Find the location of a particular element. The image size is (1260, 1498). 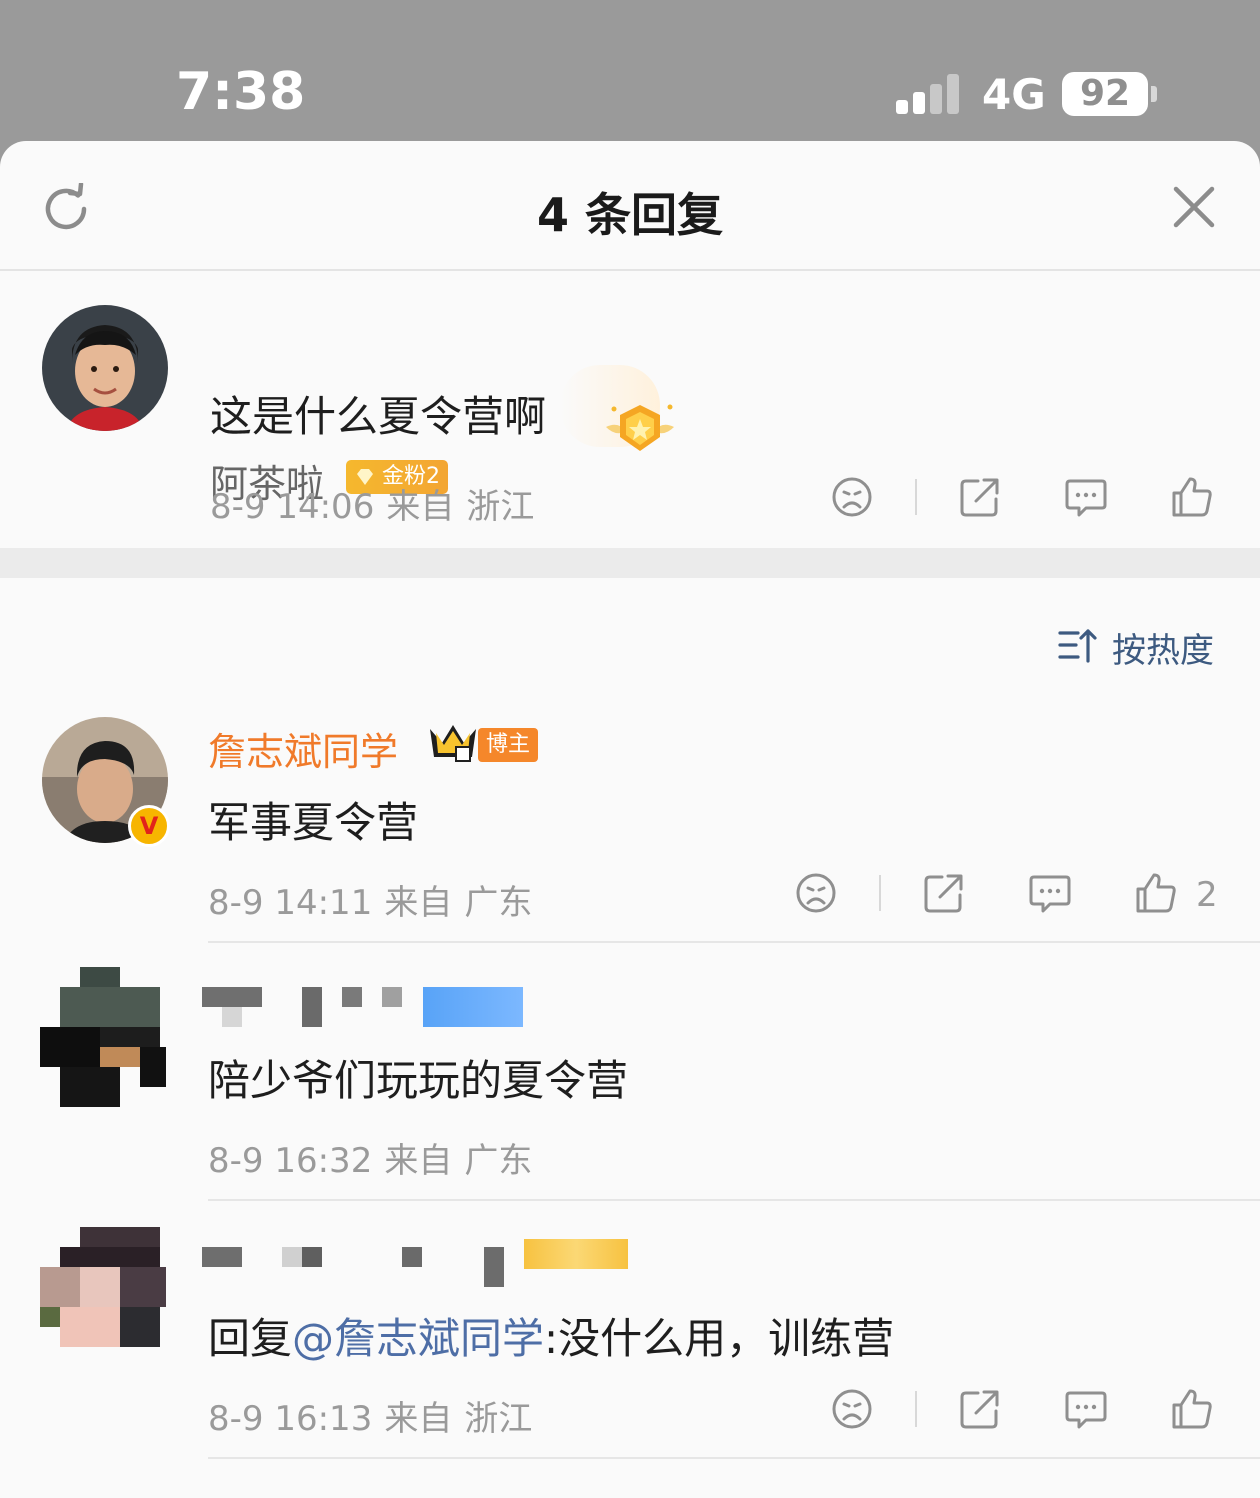

comment-meta: 8-9 14:06 来自 浙江 is located at coordinates (378, 503).